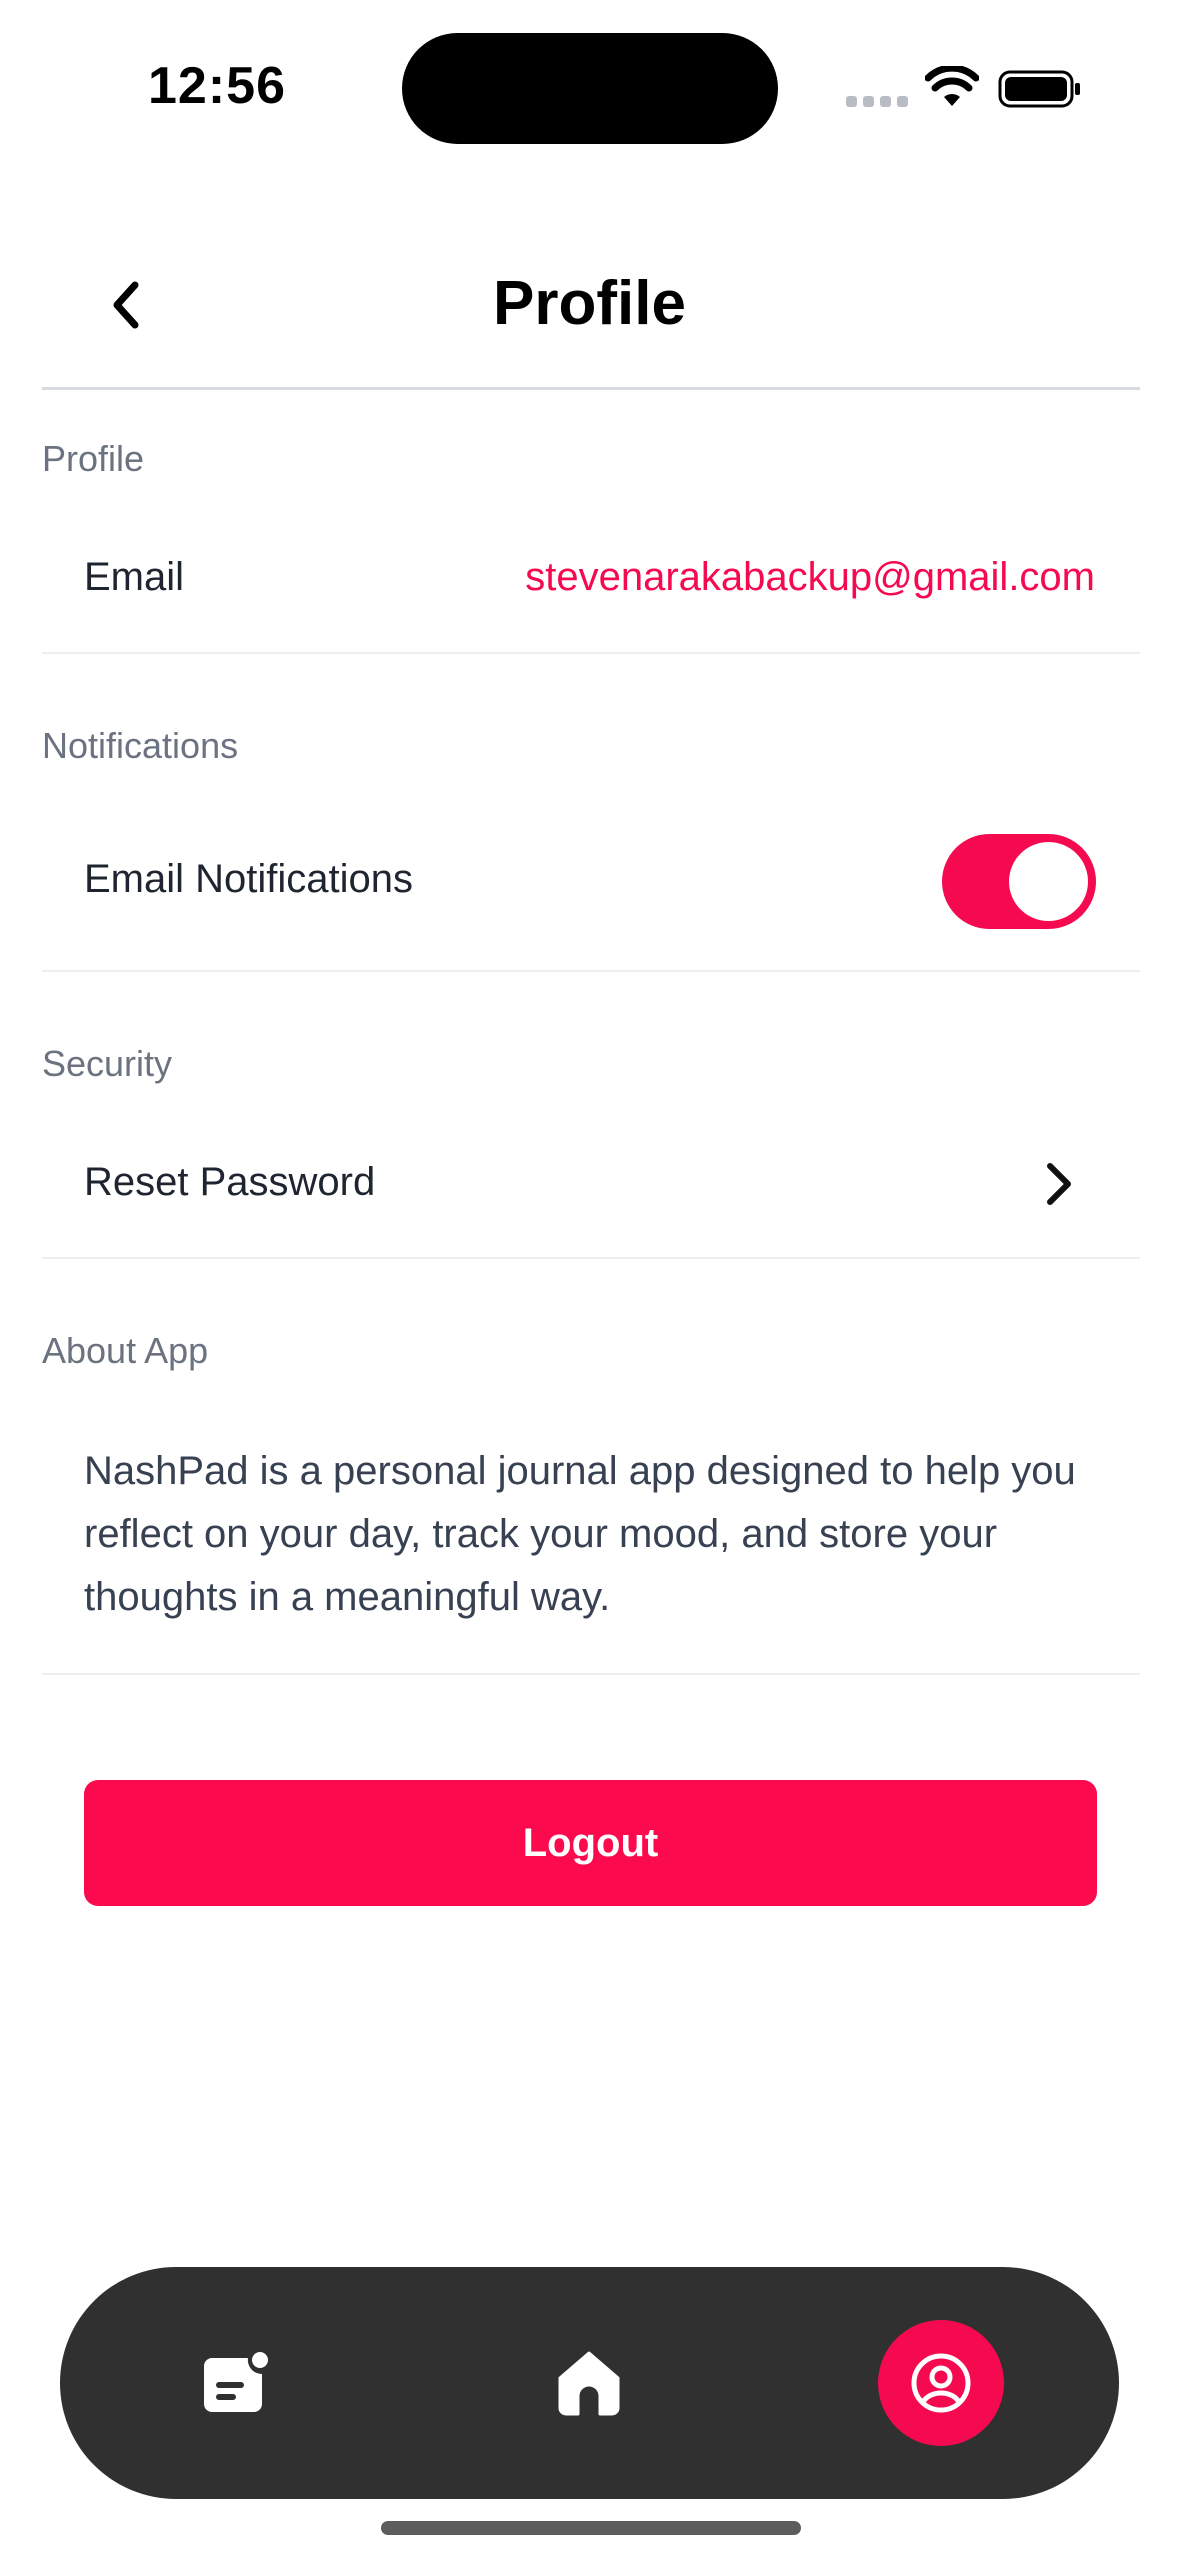 The image size is (1179, 2556). Describe the element at coordinates (1059, 1184) in the screenshot. I see `chevron-right-icon` at that location.